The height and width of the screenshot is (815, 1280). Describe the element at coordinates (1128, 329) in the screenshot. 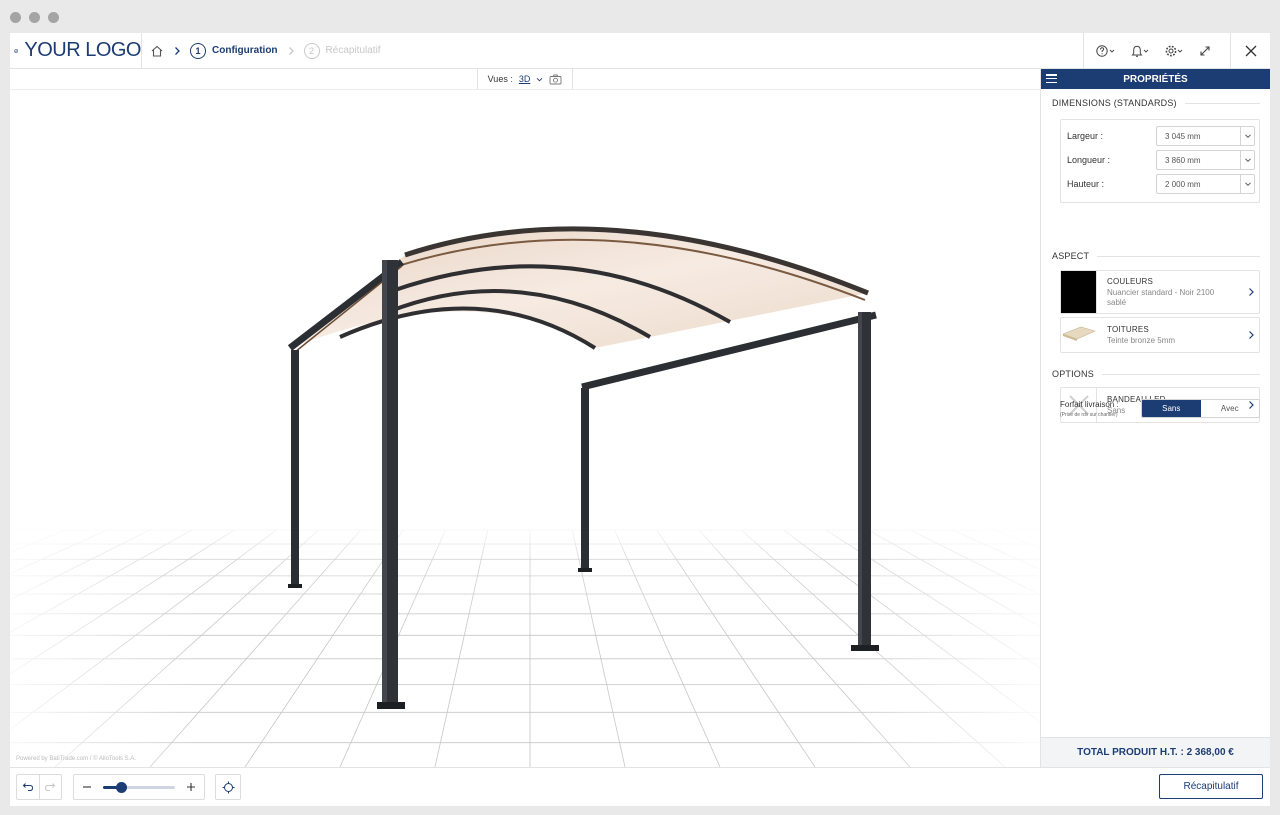

I see `card-title: TOITURES` at that location.